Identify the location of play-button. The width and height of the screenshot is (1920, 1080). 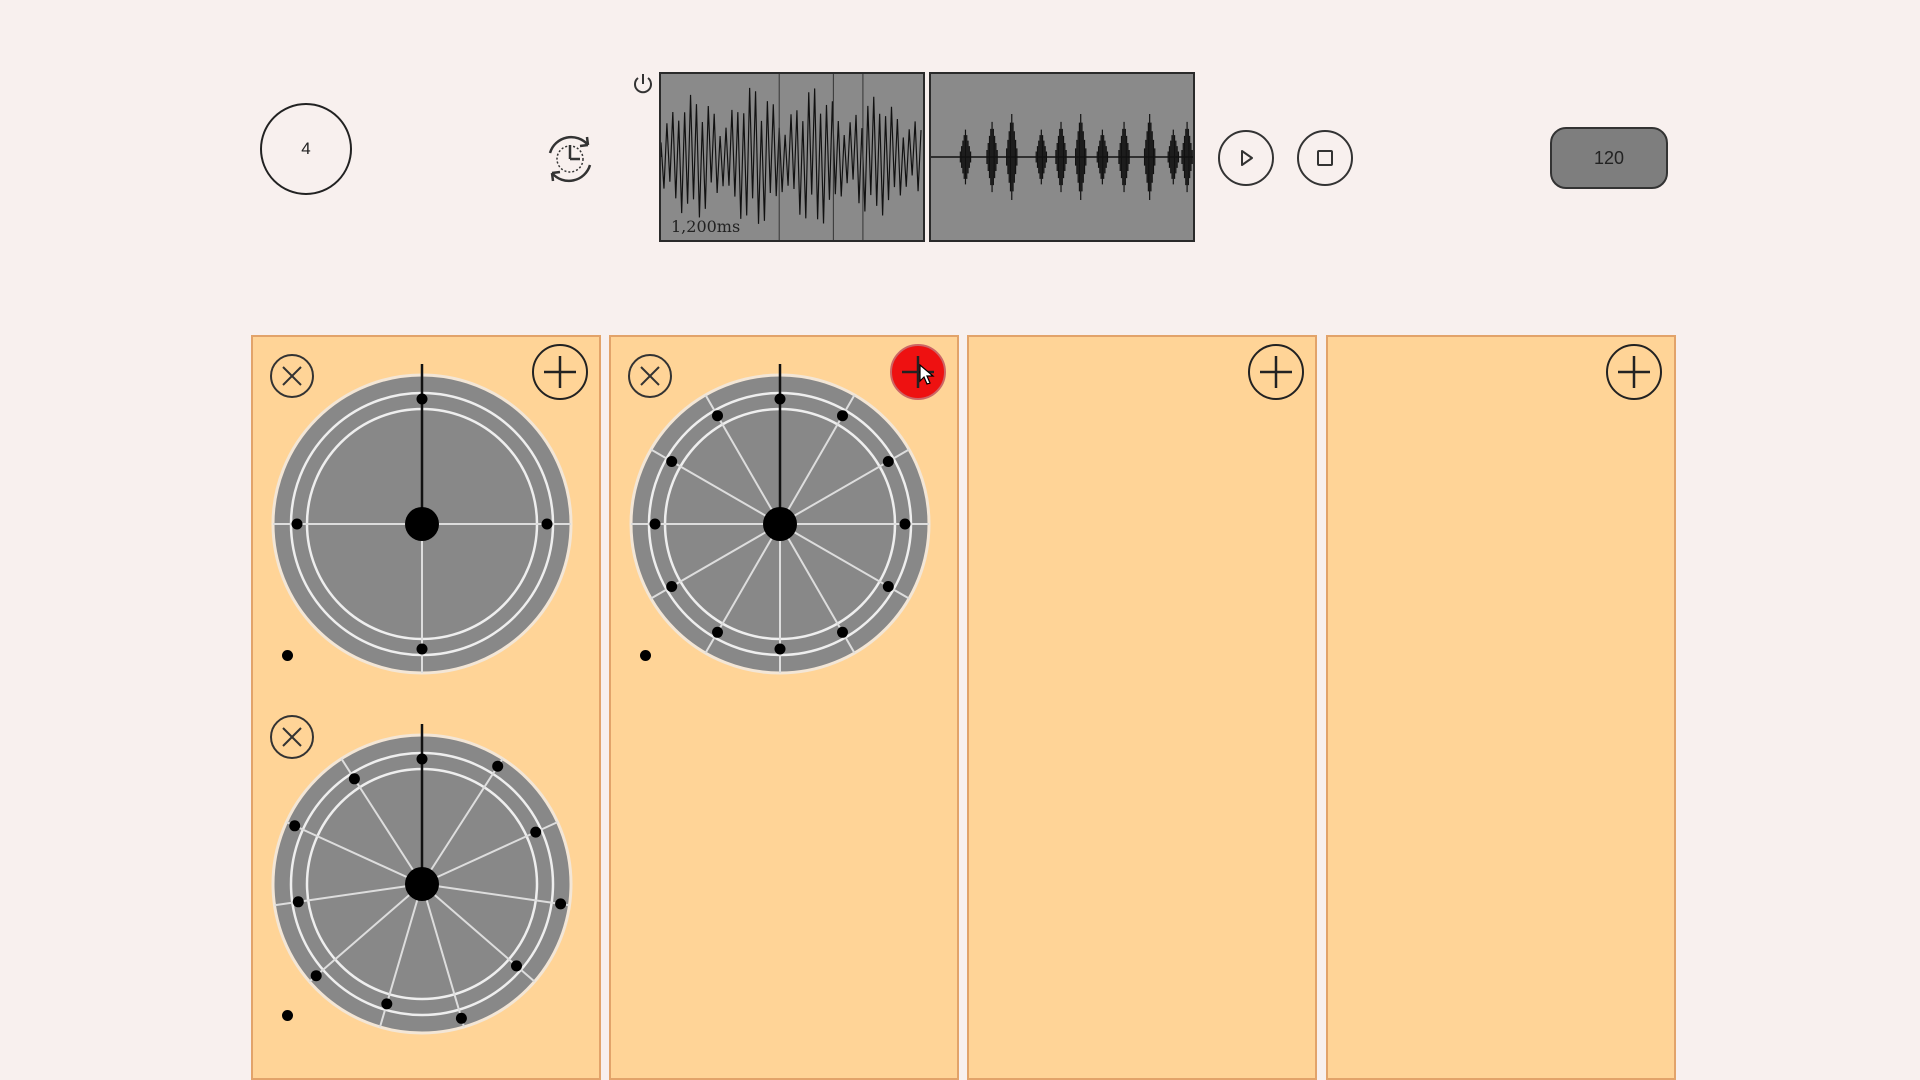
(1246, 158).